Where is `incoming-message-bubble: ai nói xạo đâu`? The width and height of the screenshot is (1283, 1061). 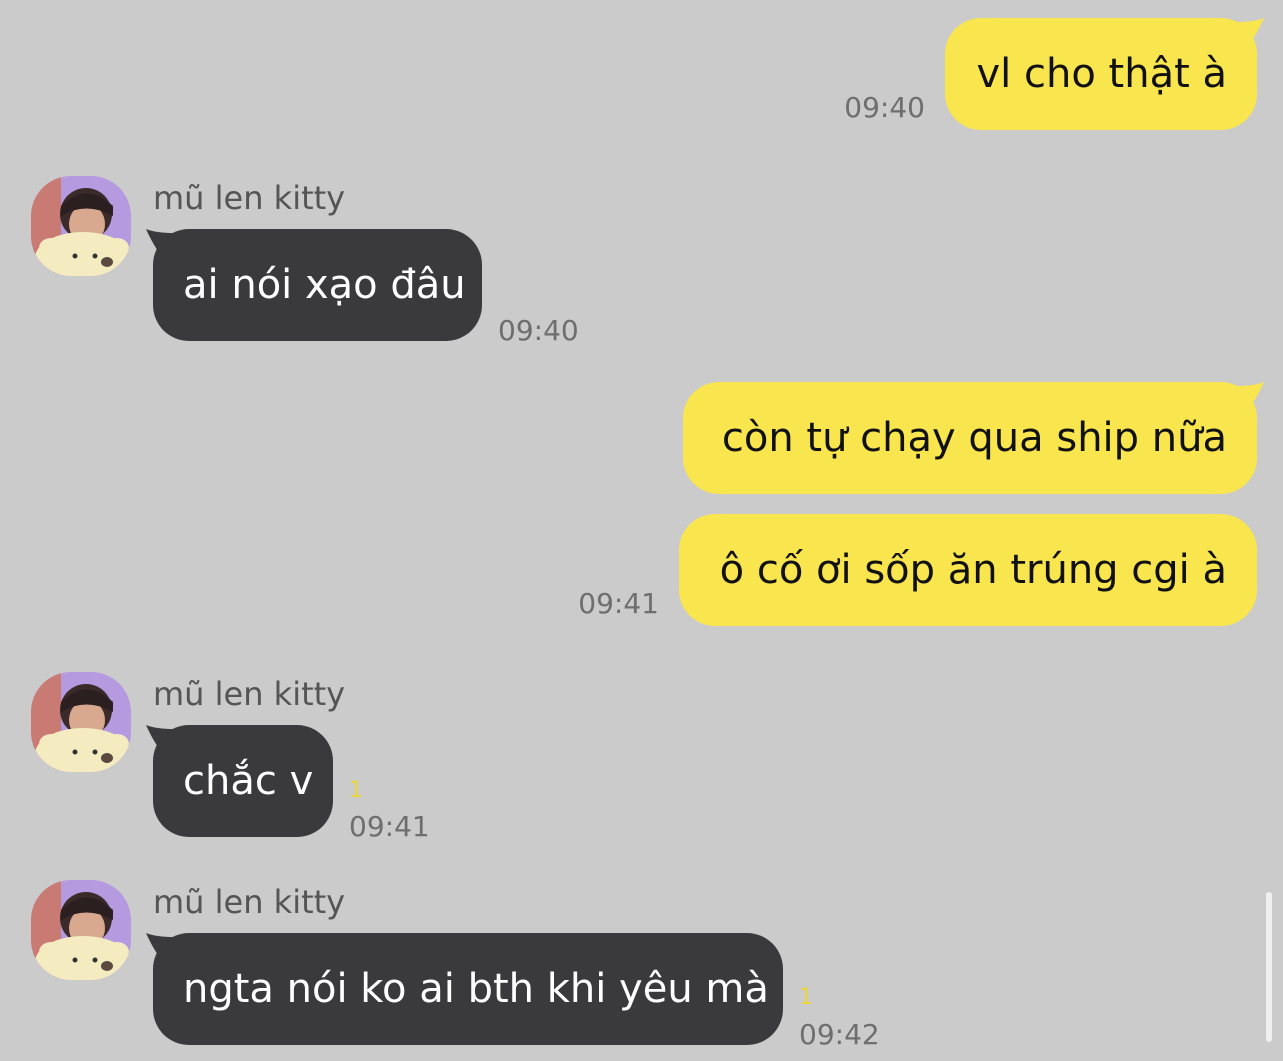
incoming-message-bubble: ai nói xạo đâu is located at coordinates (317, 285).